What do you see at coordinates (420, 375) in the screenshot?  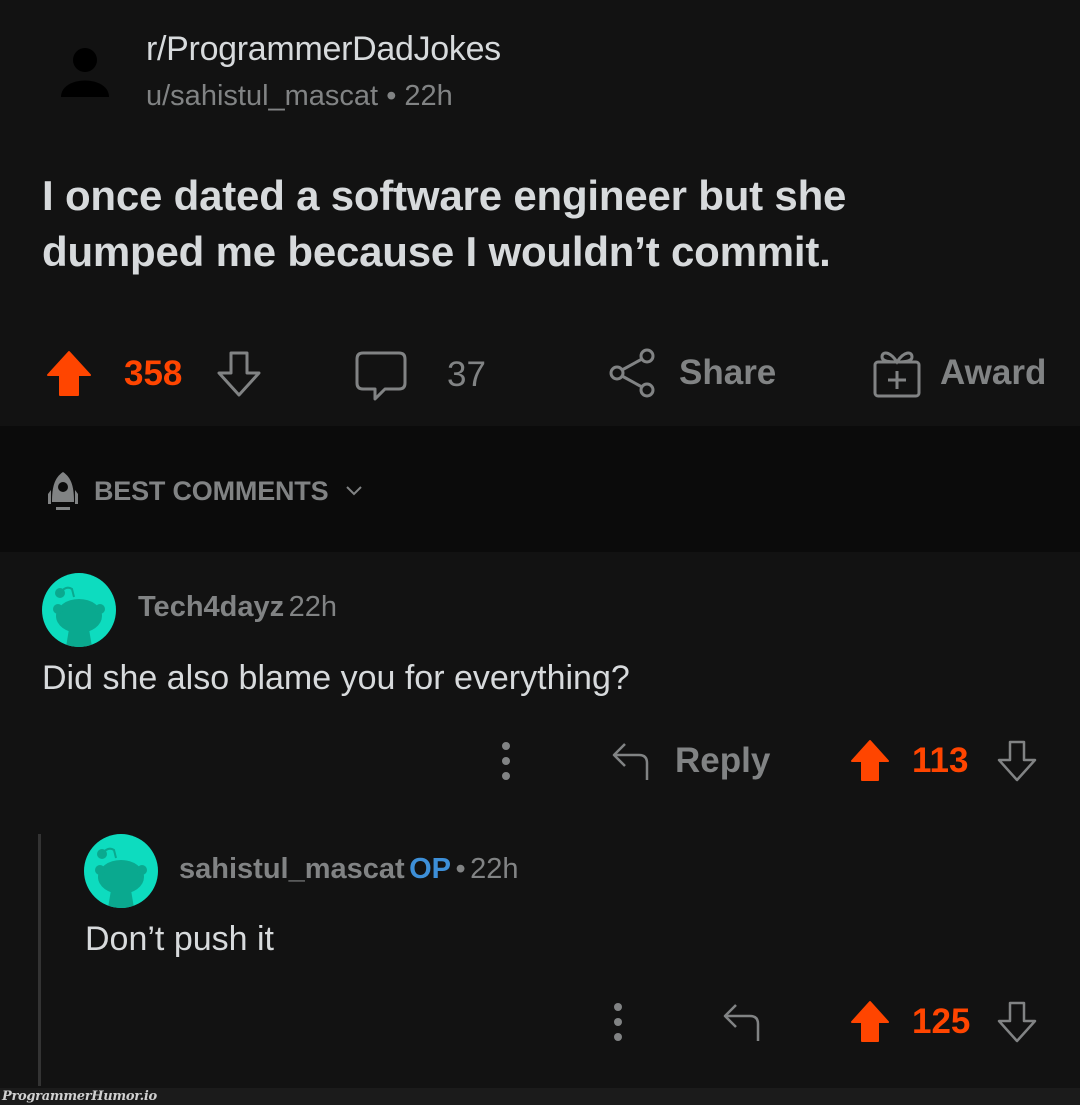 I see `comments-button: 37` at bounding box center [420, 375].